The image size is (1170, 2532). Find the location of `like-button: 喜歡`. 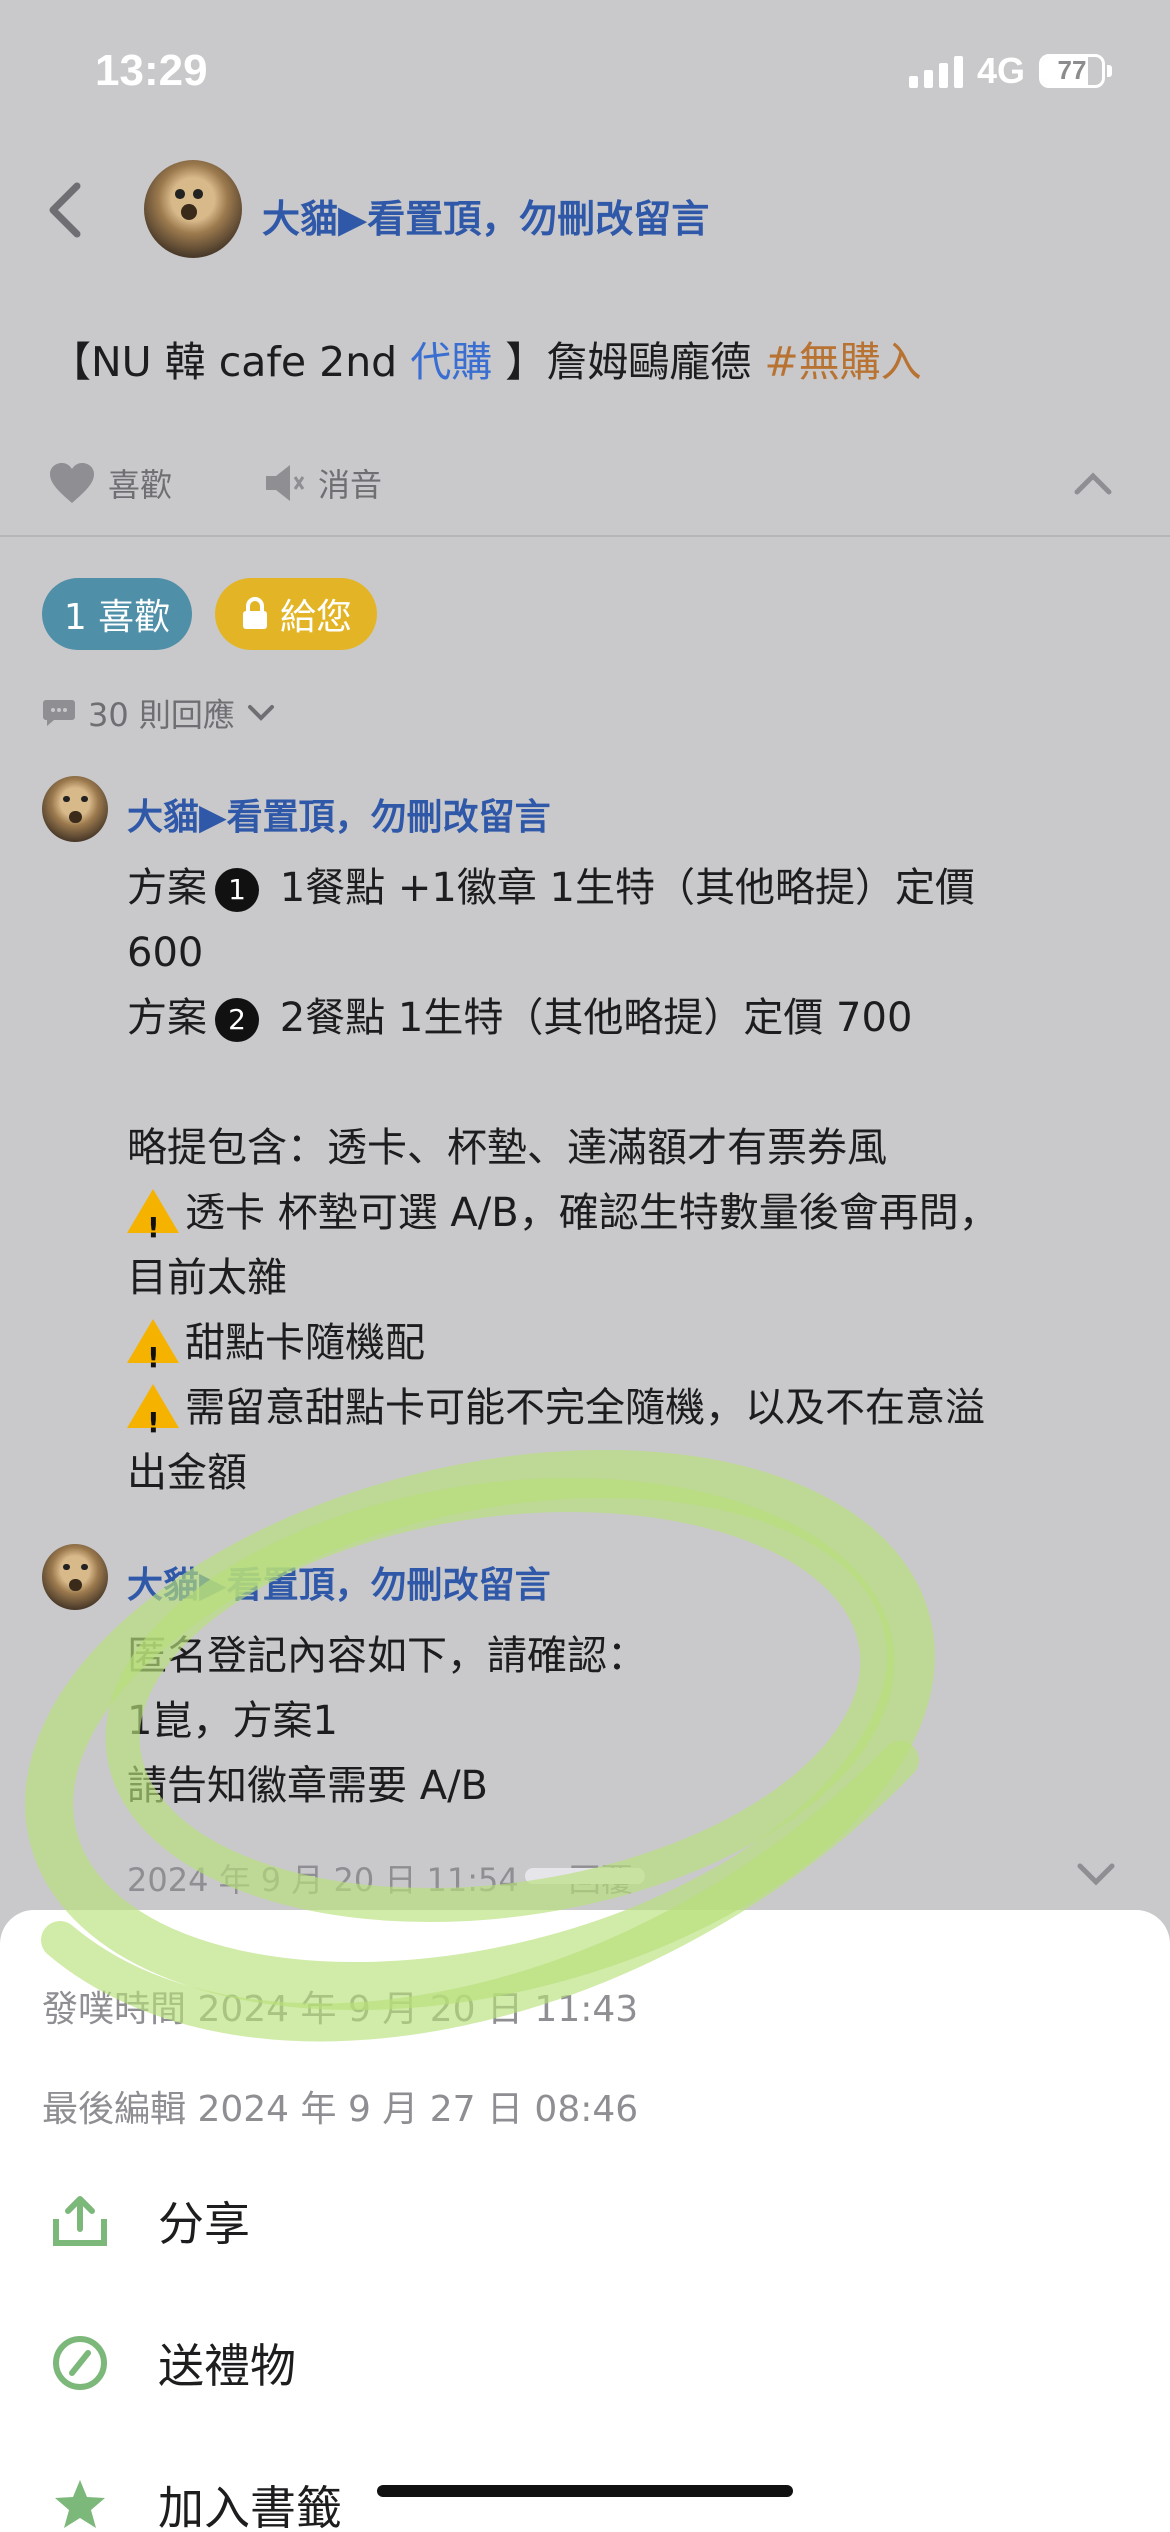

like-button: 喜歡 is located at coordinates (110, 483).